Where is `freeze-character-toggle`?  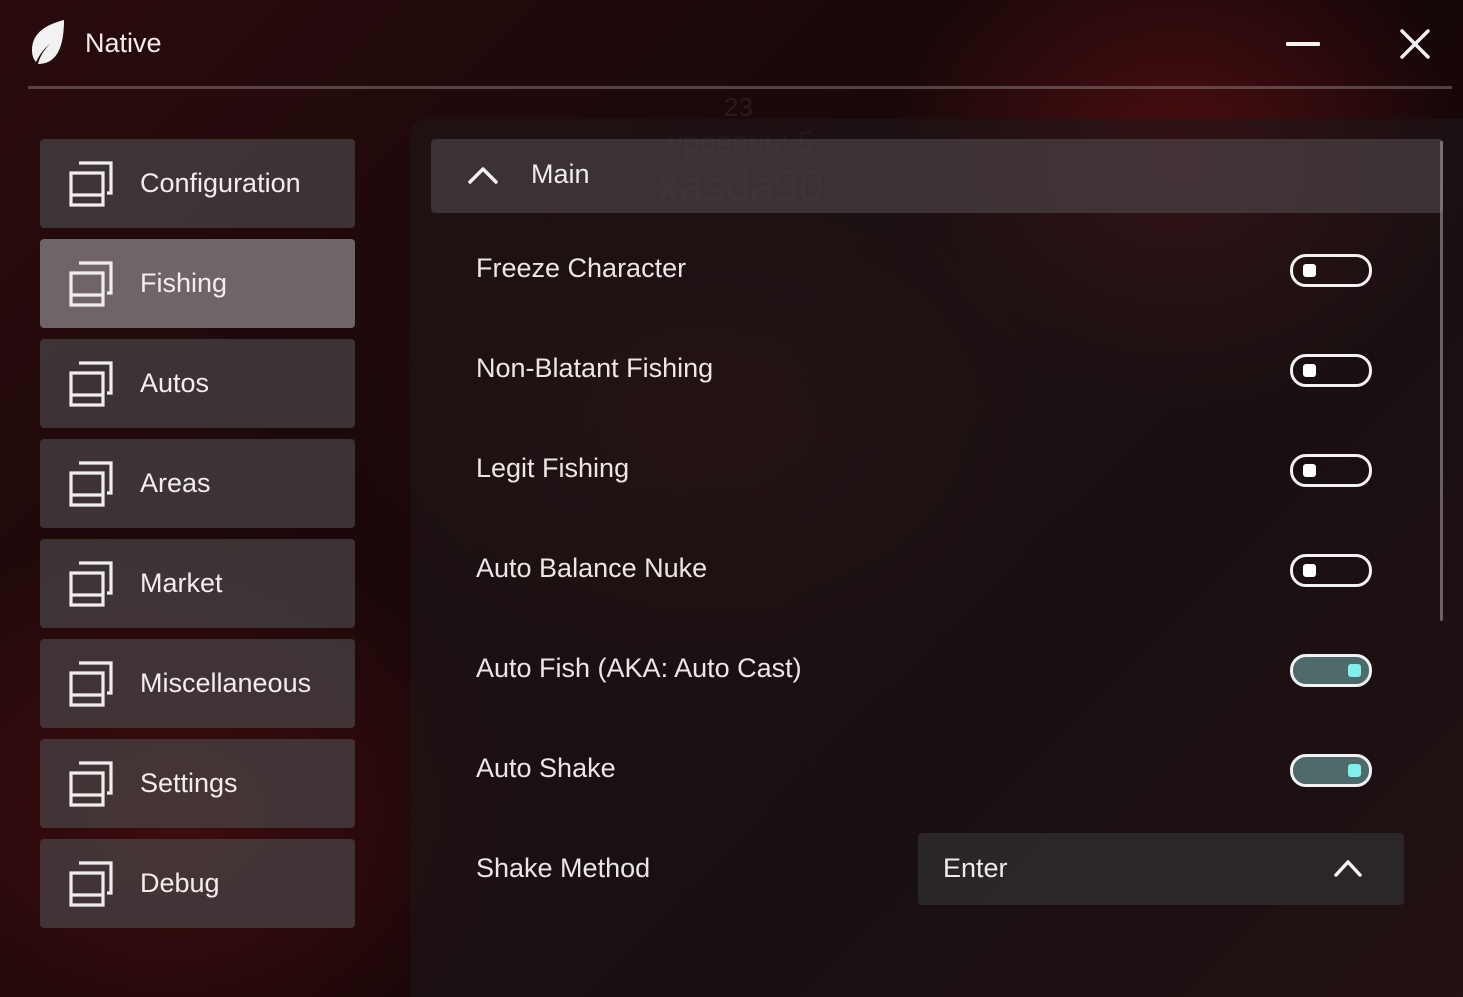
freeze-character-toggle is located at coordinates (1331, 270).